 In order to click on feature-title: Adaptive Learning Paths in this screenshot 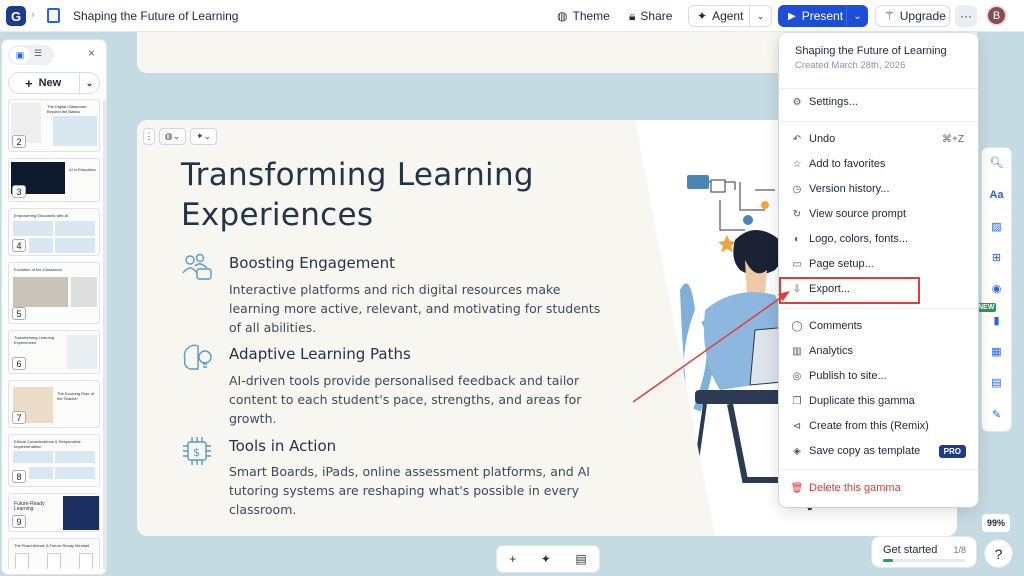, I will do `click(320, 354)`.